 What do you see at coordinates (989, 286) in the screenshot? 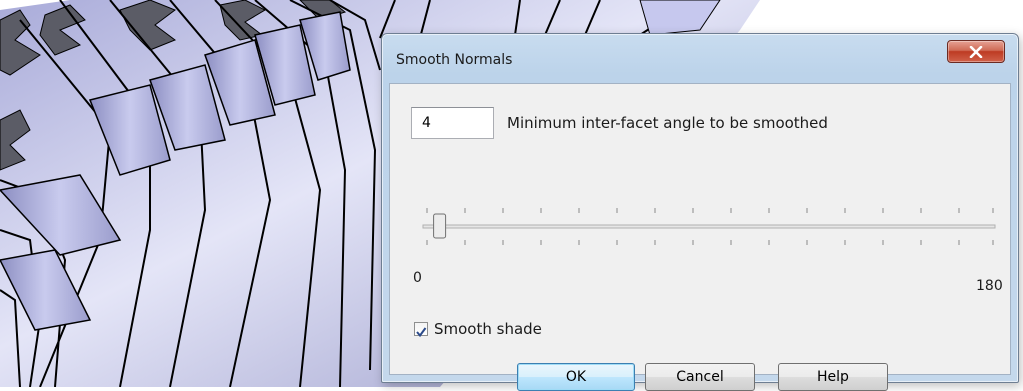
I see `slider-max-label: 180` at bounding box center [989, 286].